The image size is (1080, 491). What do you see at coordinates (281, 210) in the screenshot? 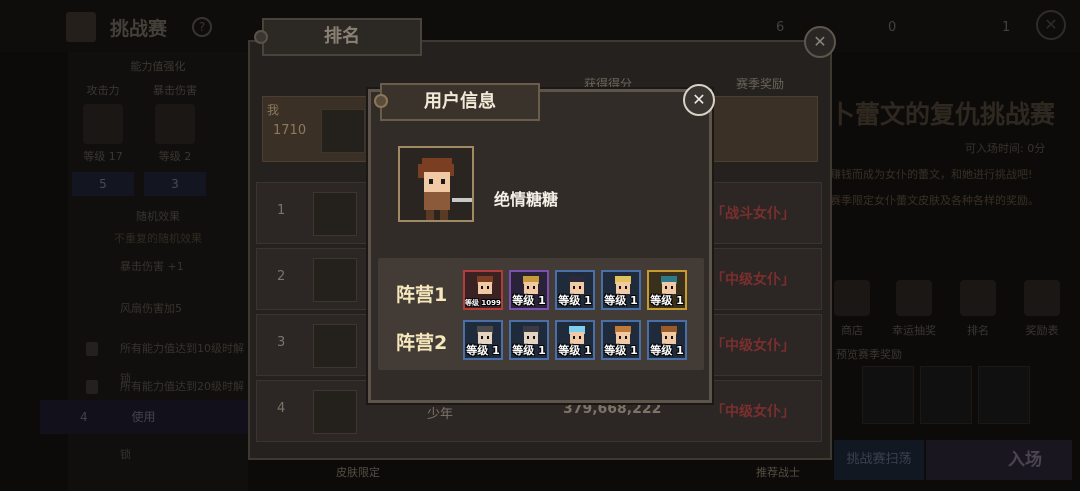
I see `rank-number: 1` at bounding box center [281, 210].